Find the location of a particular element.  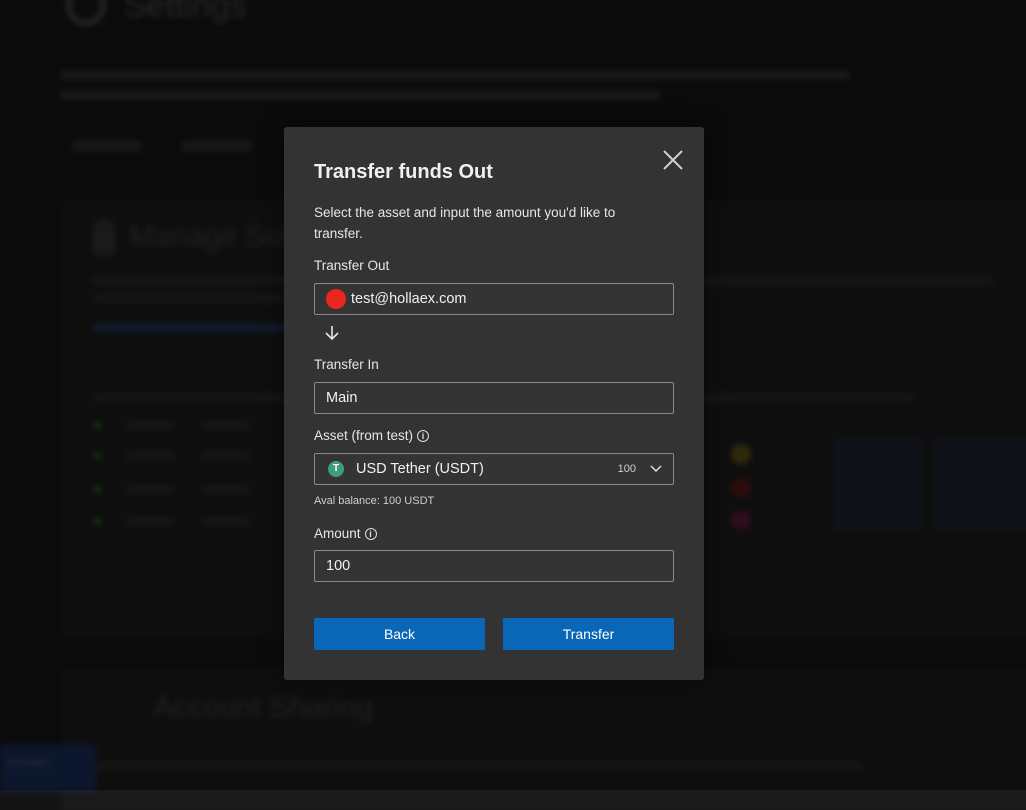

transfer-out-label-text: Transfer Out is located at coordinates (352, 265).